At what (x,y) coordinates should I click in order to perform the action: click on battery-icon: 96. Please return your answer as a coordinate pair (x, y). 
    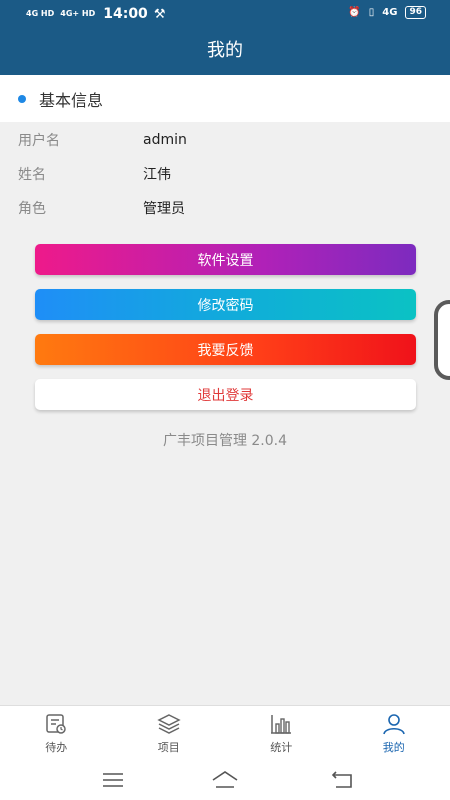
    Looking at the image, I should click on (415, 12).